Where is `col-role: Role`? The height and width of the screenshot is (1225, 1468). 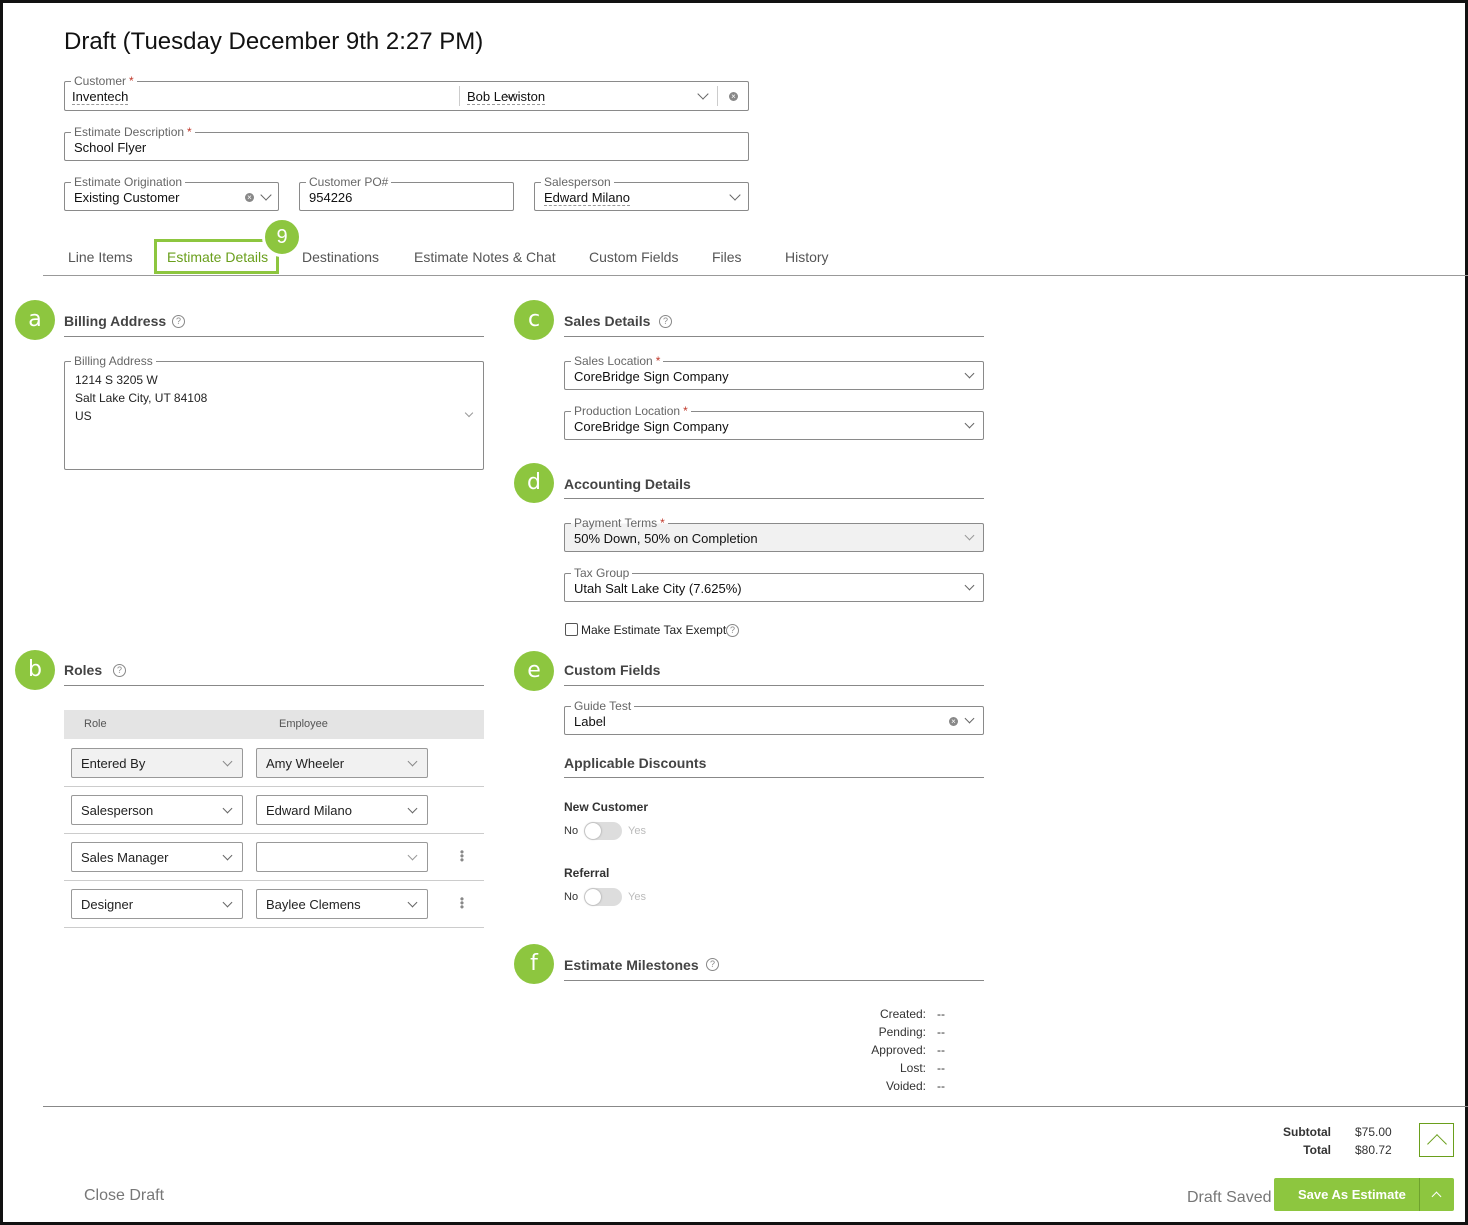 col-role: Role is located at coordinates (95, 724).